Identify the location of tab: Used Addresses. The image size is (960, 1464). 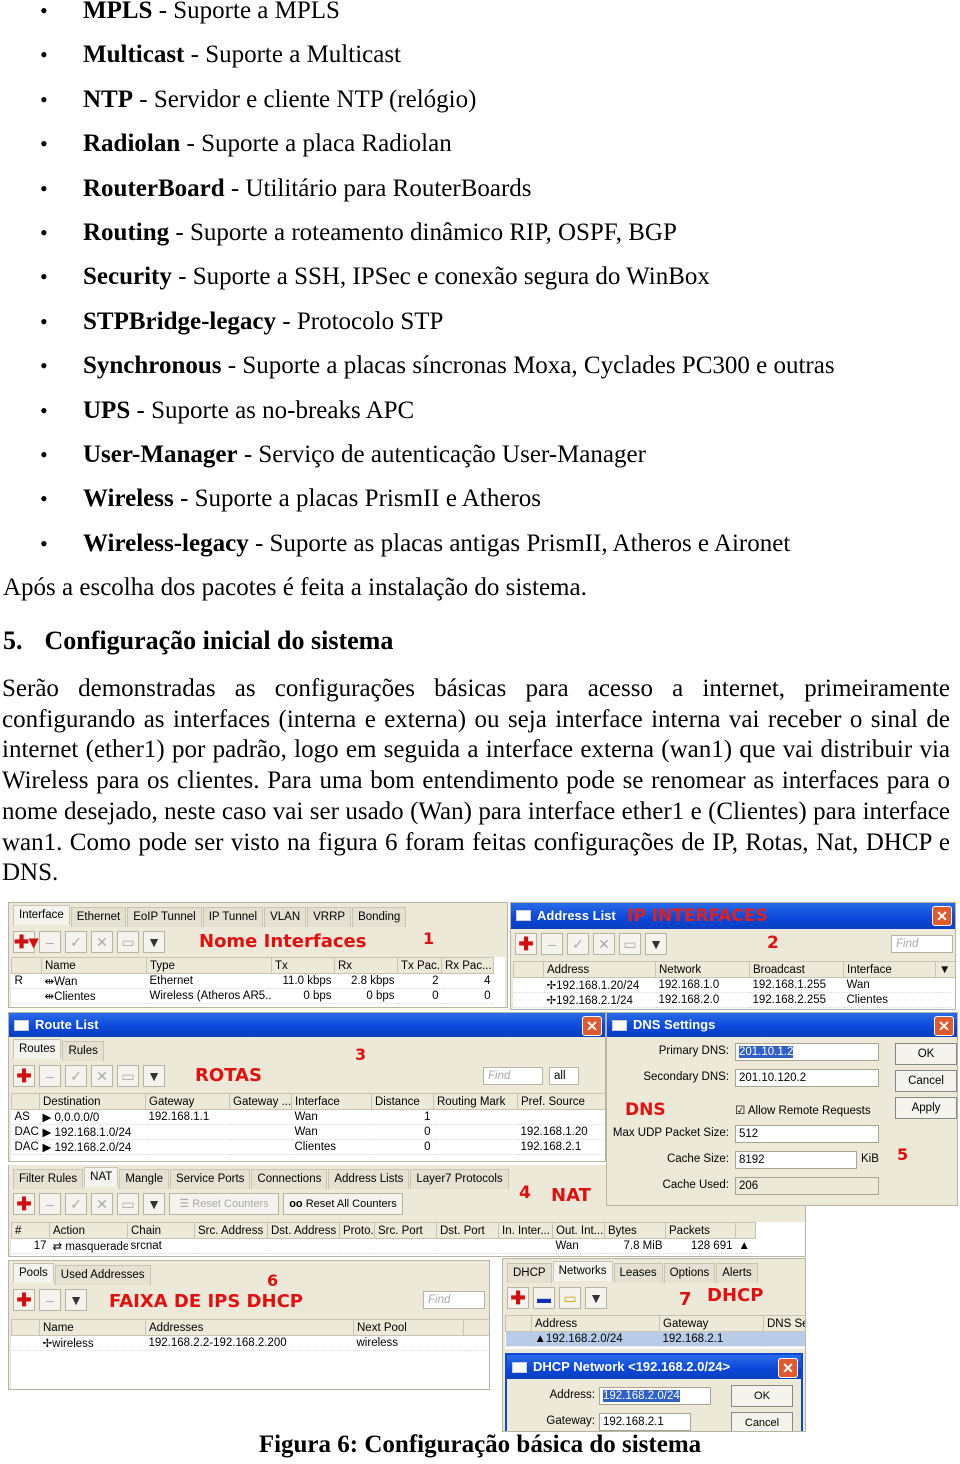
(102, 1275).